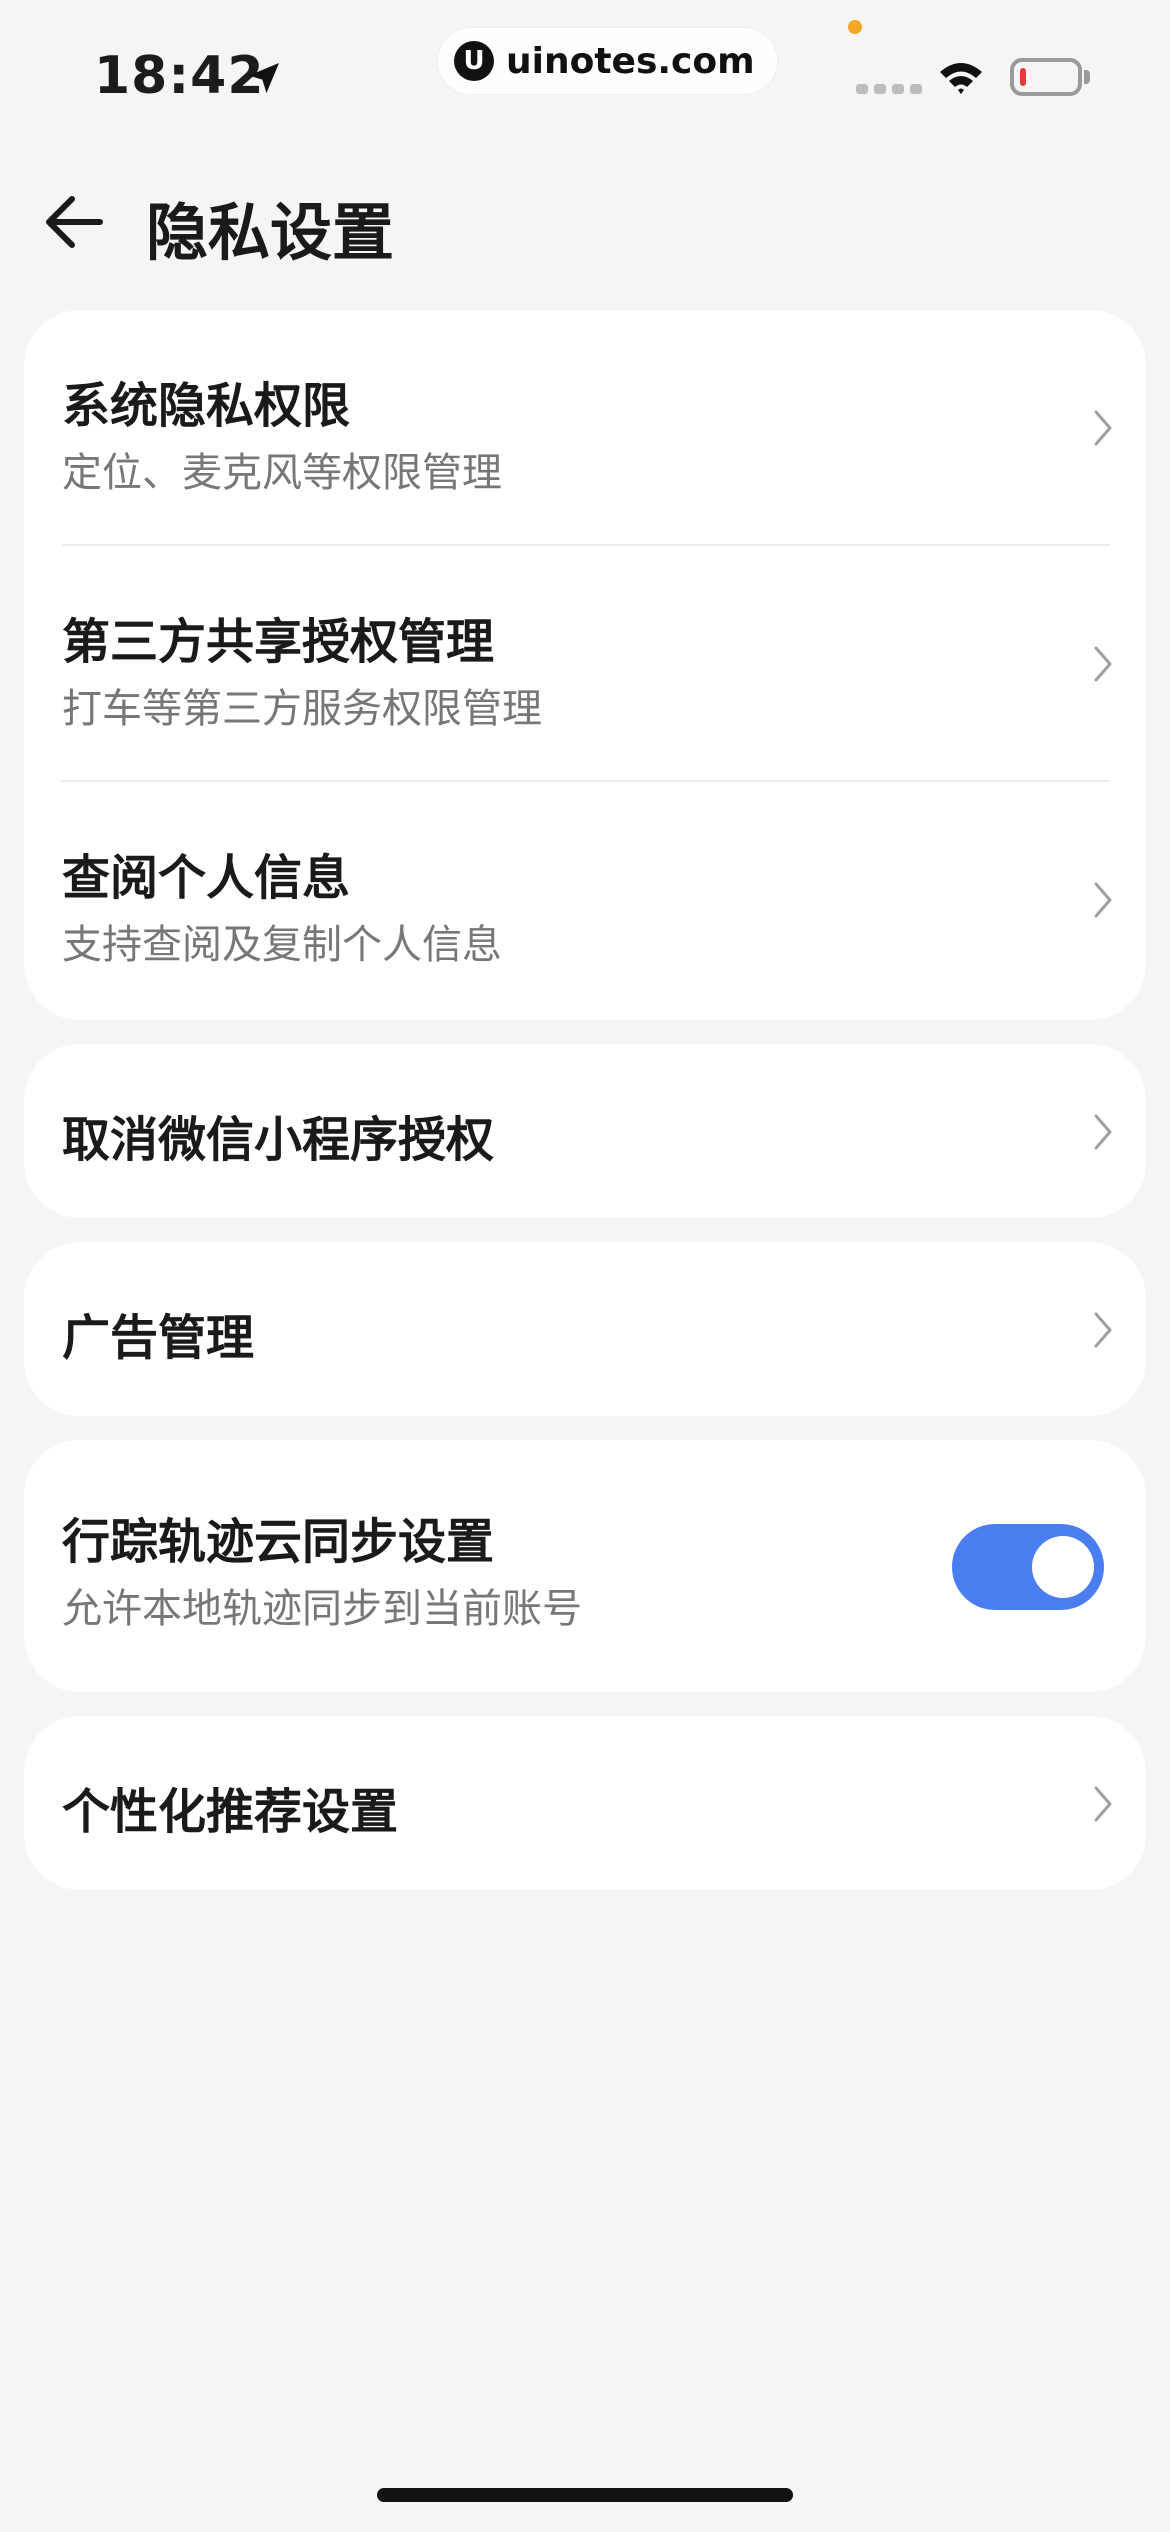 This screenshot has height=2532, width=1170. I want to click on list-item-title: 广告管理, so click(158, 1338).